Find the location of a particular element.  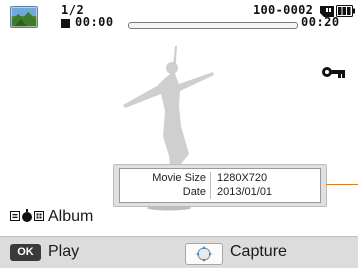

dpad-icon is located at coordinates (204, 254).